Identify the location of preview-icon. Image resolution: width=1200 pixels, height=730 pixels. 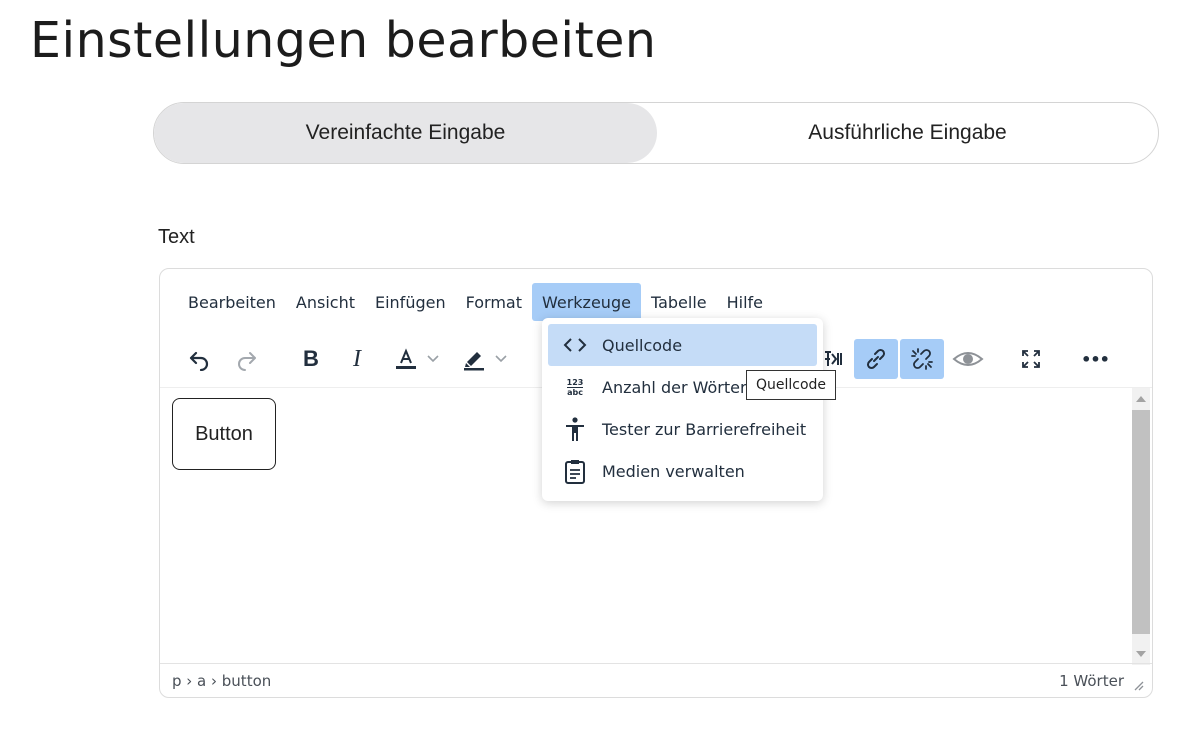
(968, 359).